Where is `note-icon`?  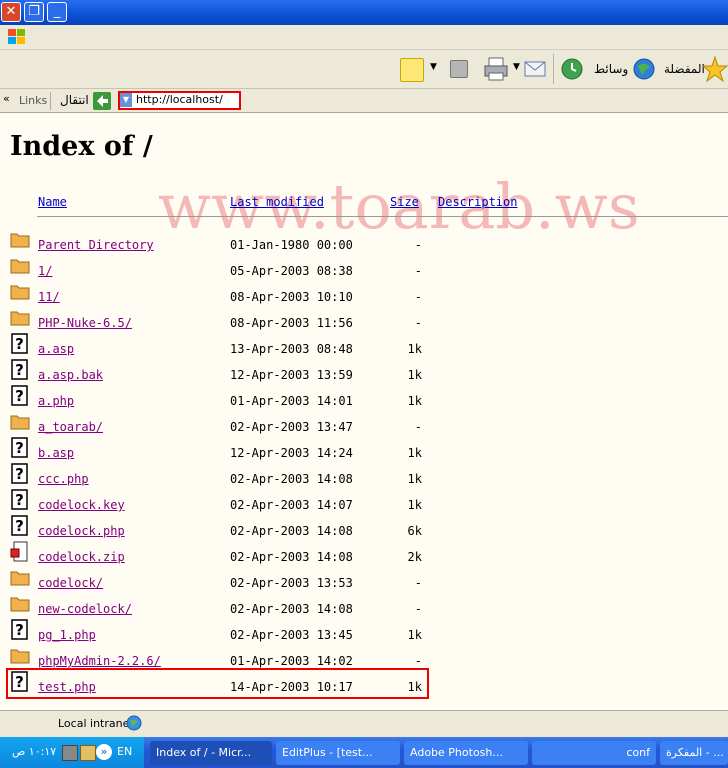 note-icon is located at coordinates (412, 70).